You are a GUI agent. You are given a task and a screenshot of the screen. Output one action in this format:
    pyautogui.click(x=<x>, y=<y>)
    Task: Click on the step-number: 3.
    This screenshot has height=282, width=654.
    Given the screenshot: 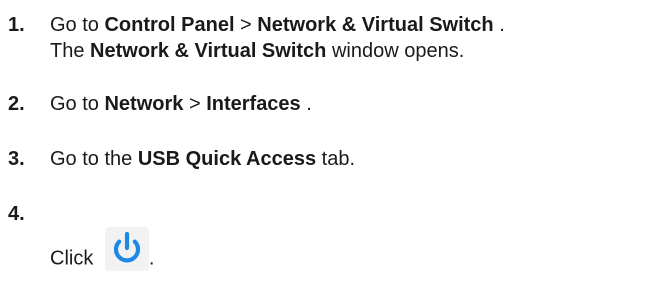 What is the action you would take?
    pyautogui.click(x=16, y=159)
    